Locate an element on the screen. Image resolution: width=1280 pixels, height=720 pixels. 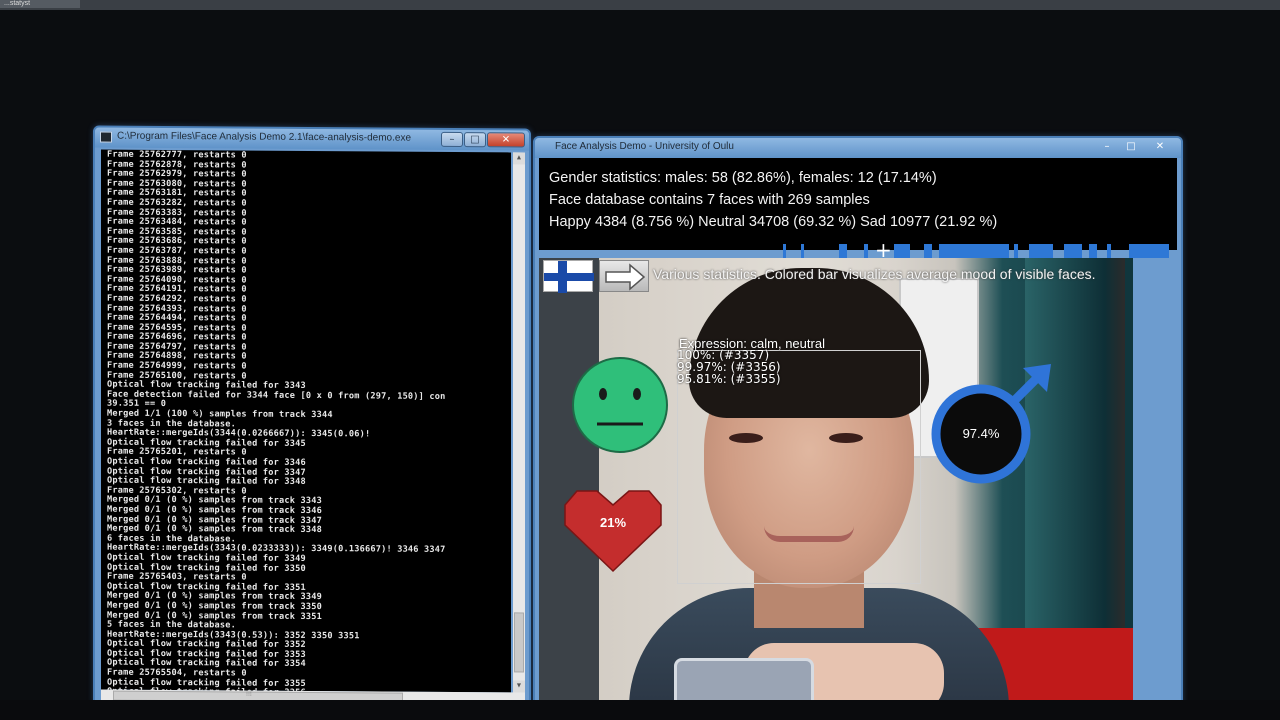
taskbar-tag: ...statyst is located at coordinates (40, 4).